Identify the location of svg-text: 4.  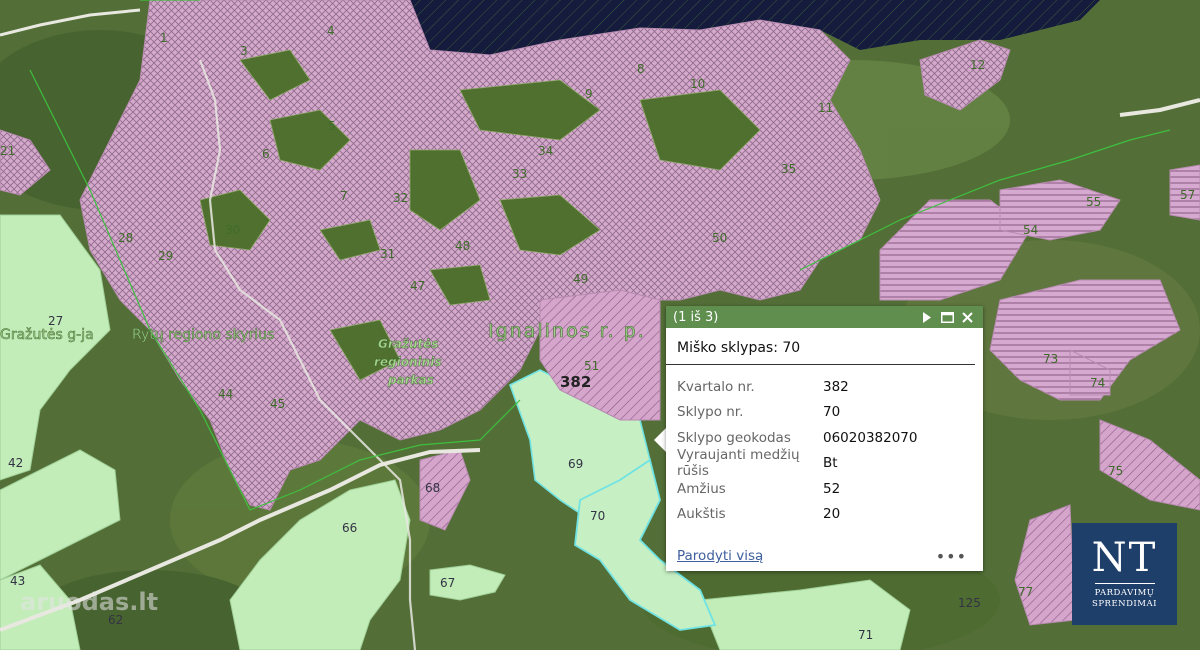
(331, 31).